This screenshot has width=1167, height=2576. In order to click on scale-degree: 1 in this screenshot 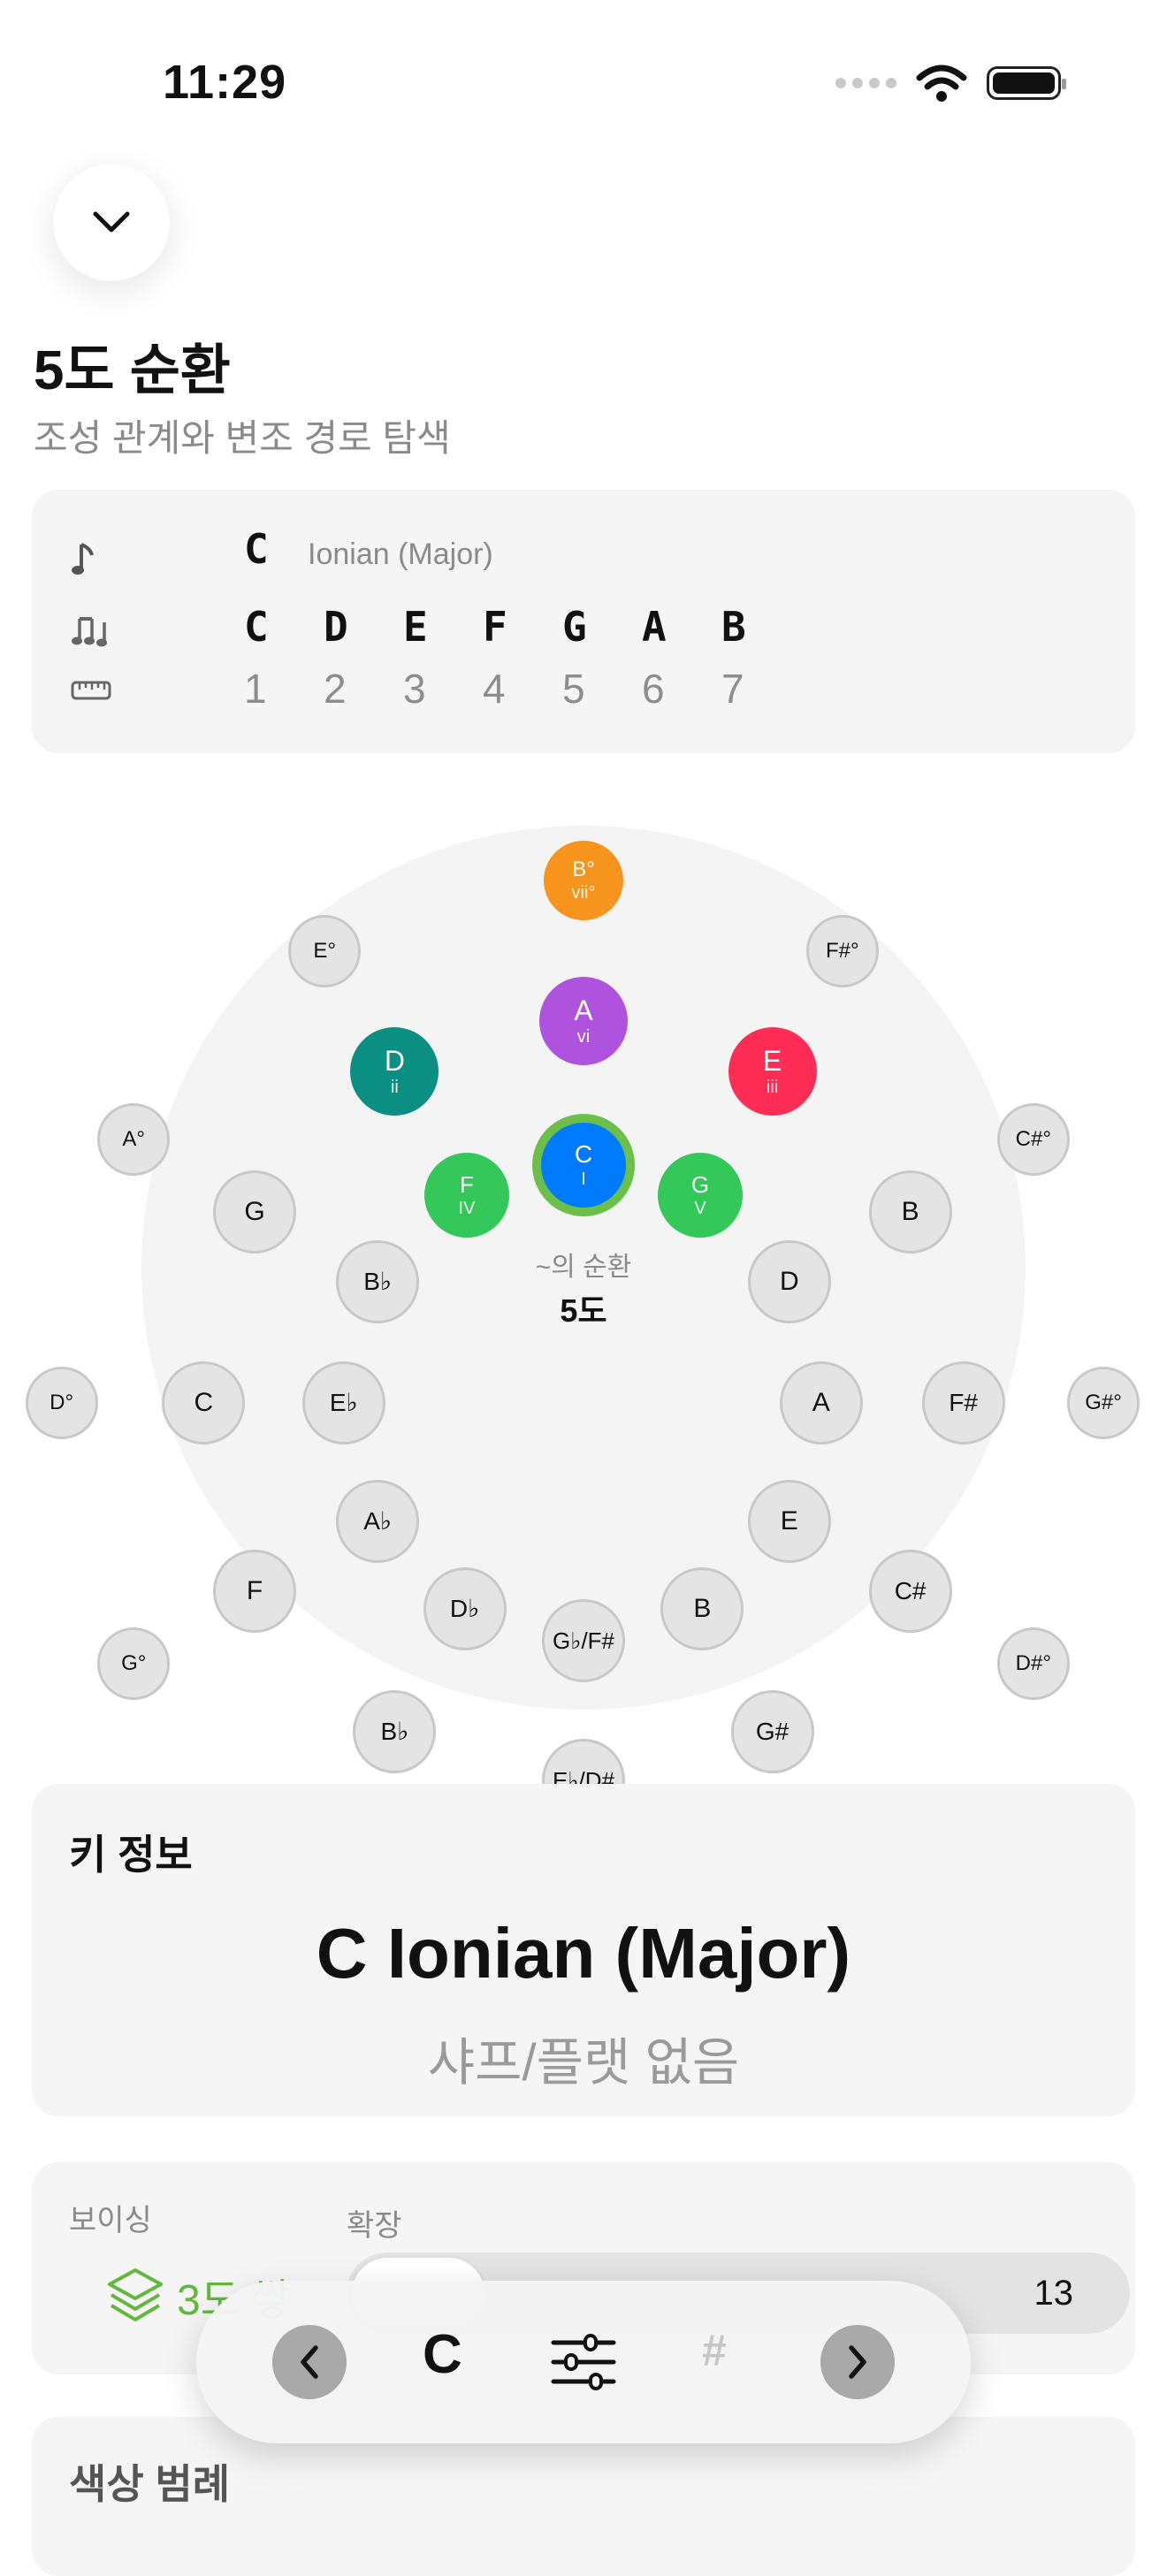, I will do `click(255, 689)`.